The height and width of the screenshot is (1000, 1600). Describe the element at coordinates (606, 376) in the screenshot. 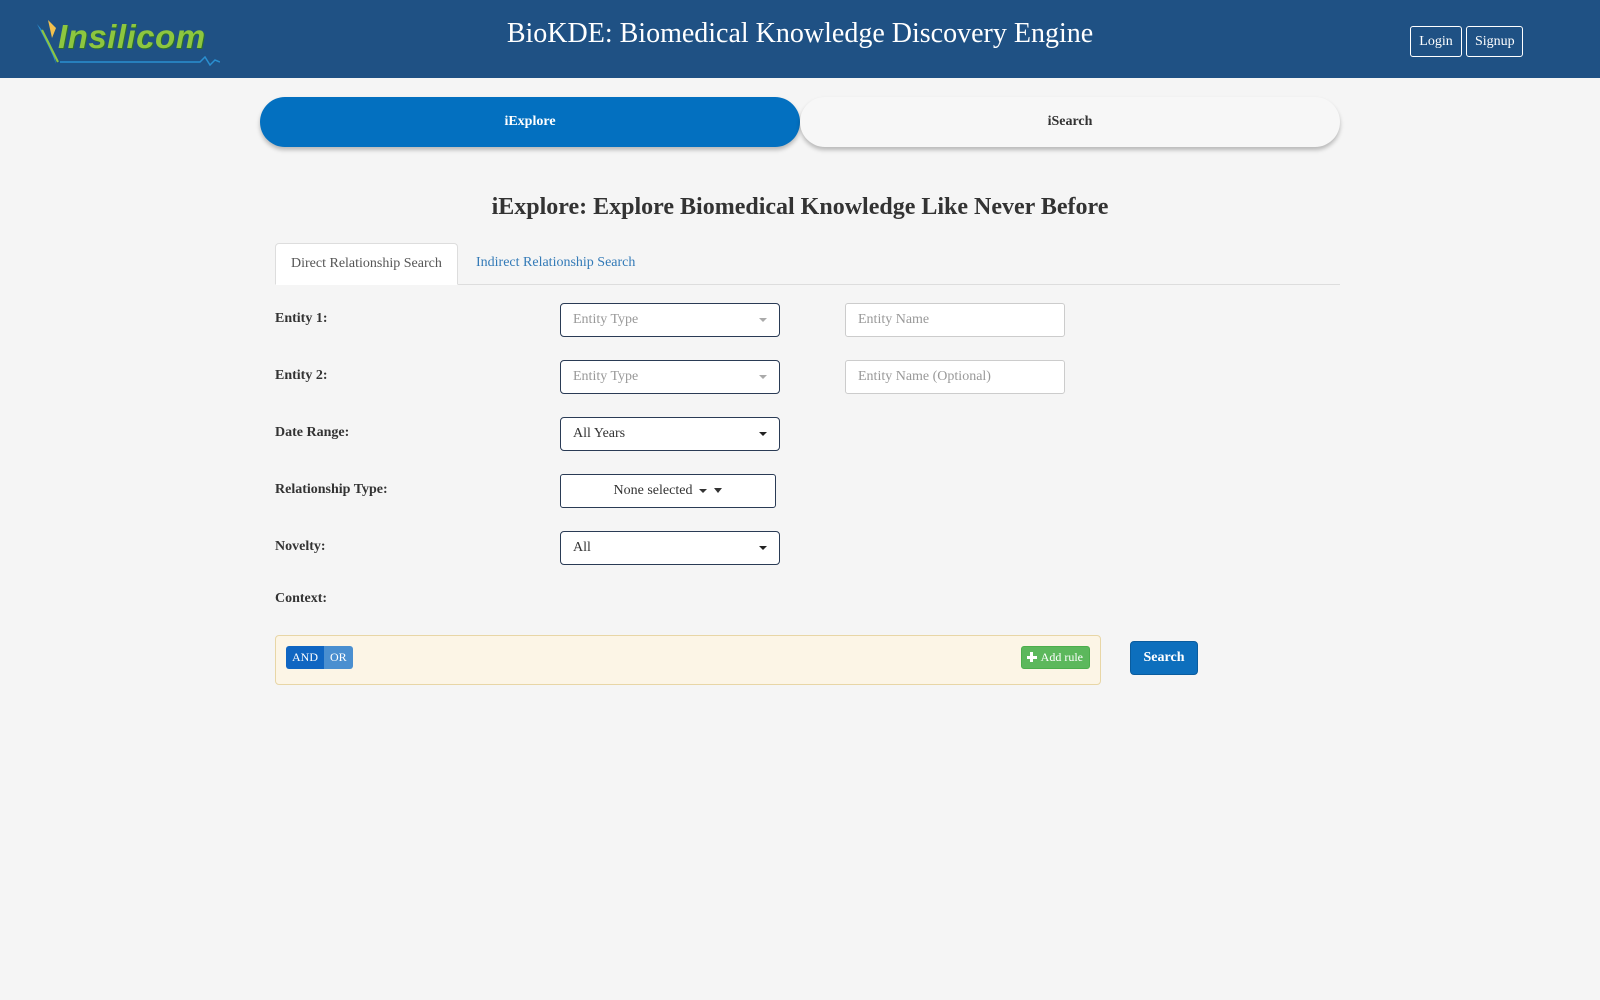

I see `entity2-type-placeholder: Entity Type` at that location.